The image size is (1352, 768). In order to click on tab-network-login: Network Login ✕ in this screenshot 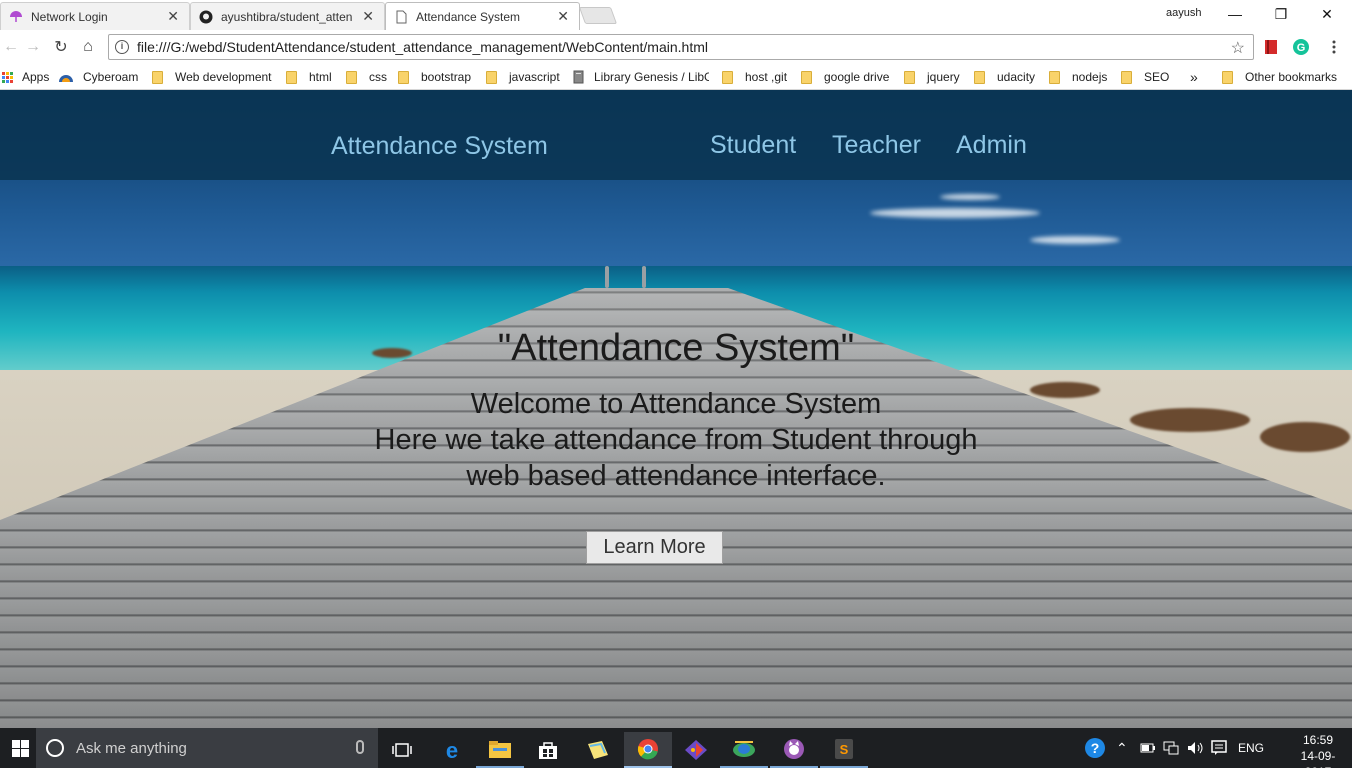, I will do `click(95, 16)`.